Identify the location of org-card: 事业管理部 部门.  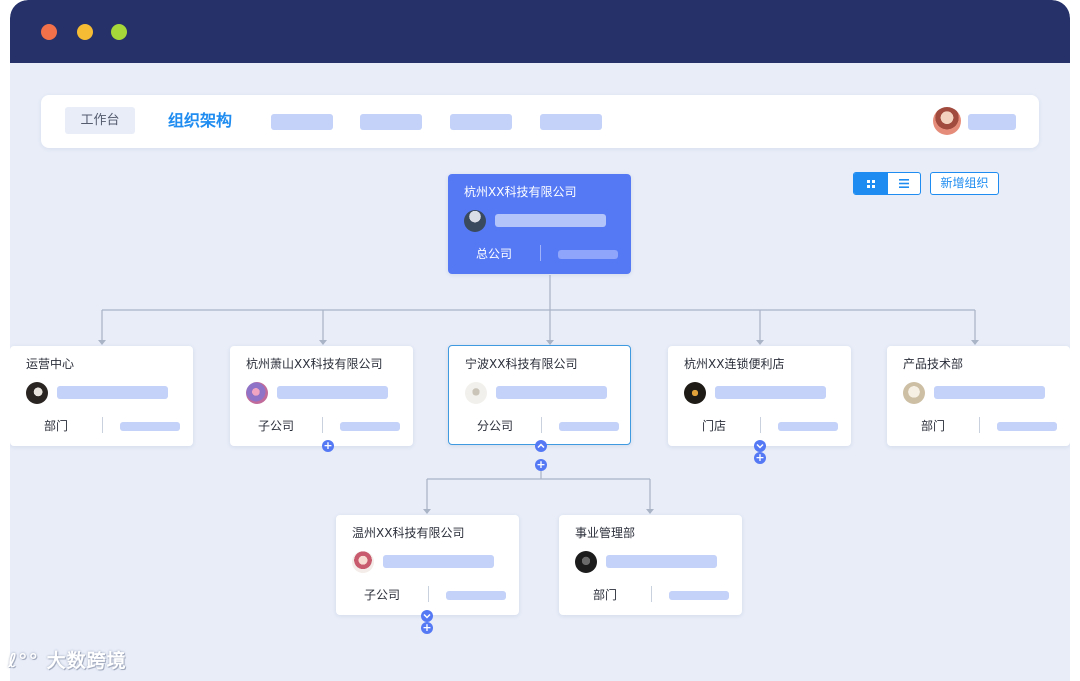
(650, 565).